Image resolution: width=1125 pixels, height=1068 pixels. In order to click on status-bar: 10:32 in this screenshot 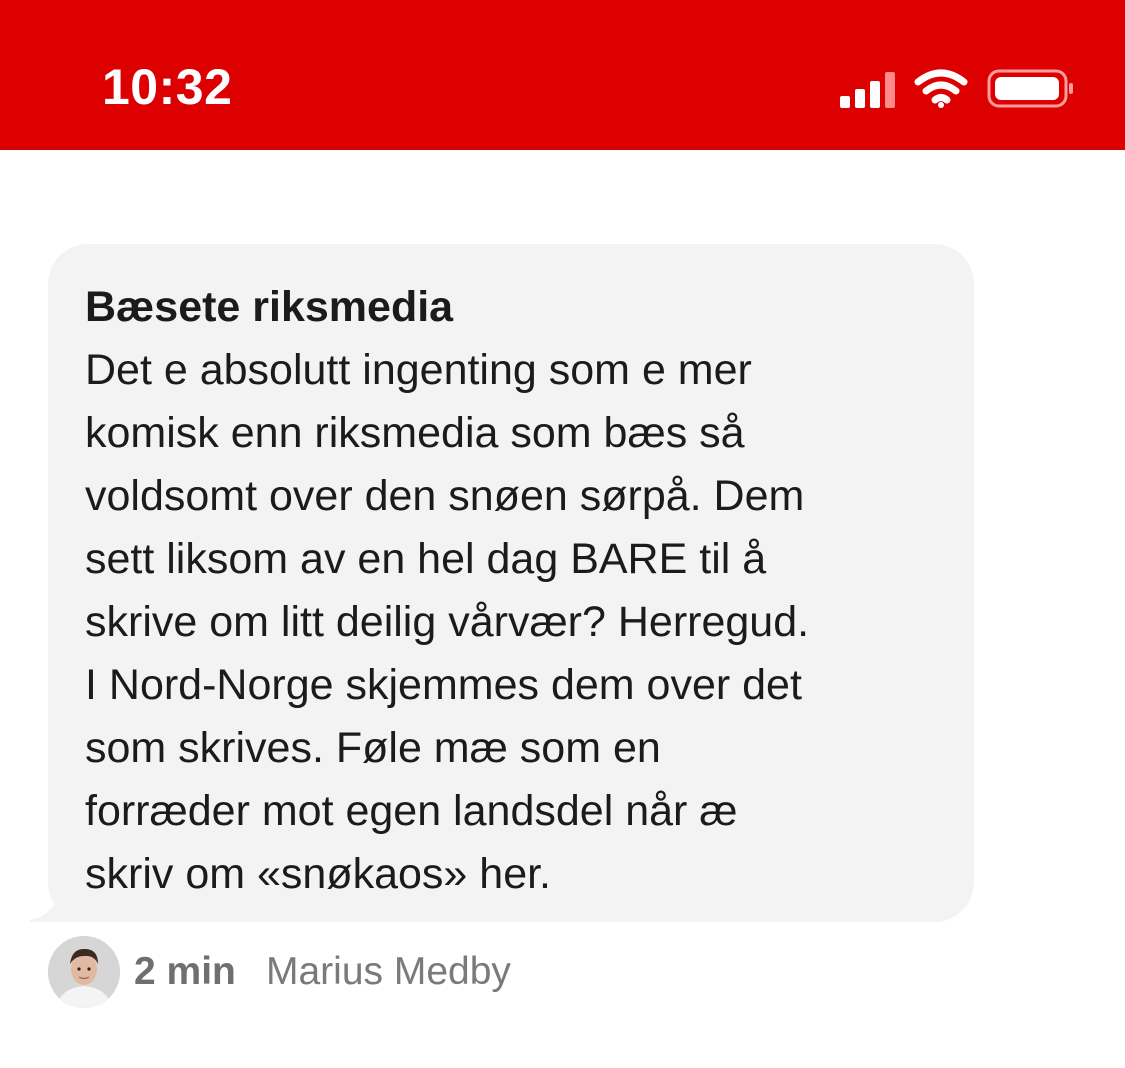, I will do `click(562, 75)`.